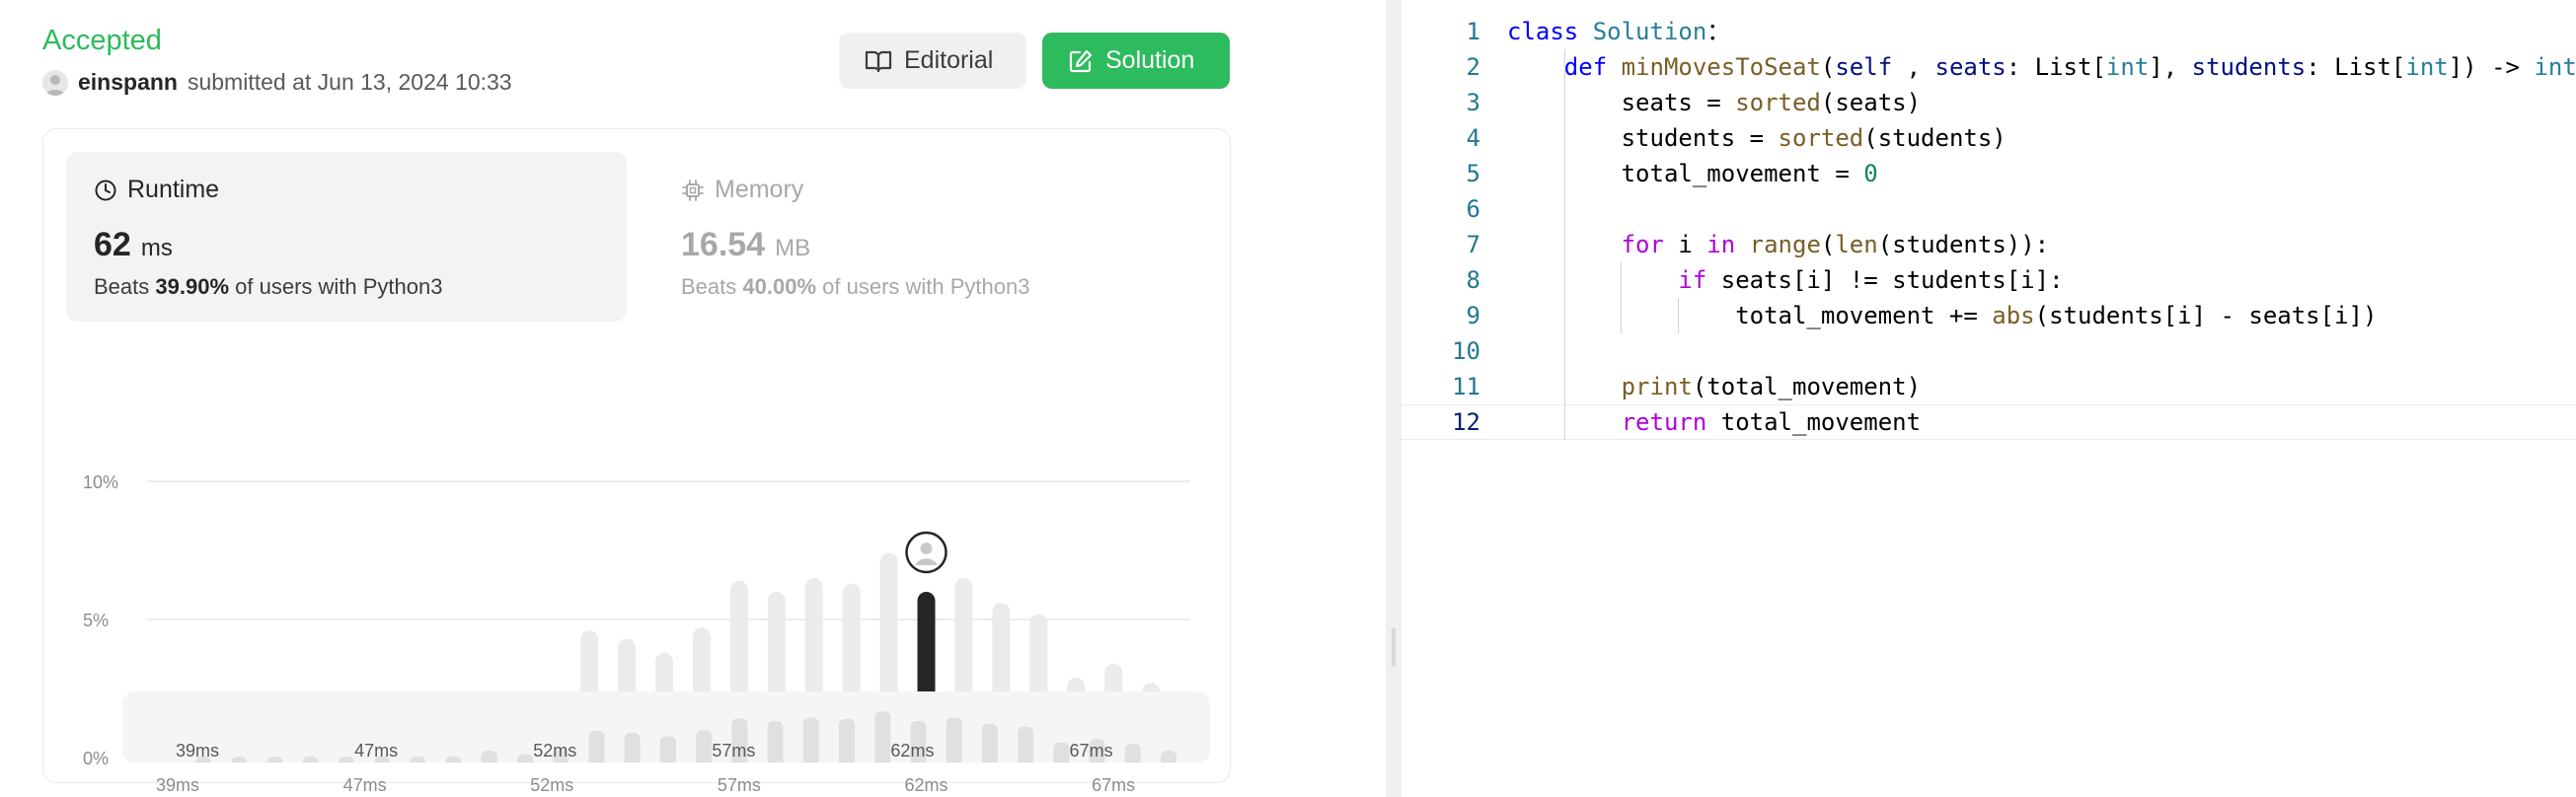  Describe the element at coordinates (1466, 386) in the screenshot. I see `line-number: 11` at that location.